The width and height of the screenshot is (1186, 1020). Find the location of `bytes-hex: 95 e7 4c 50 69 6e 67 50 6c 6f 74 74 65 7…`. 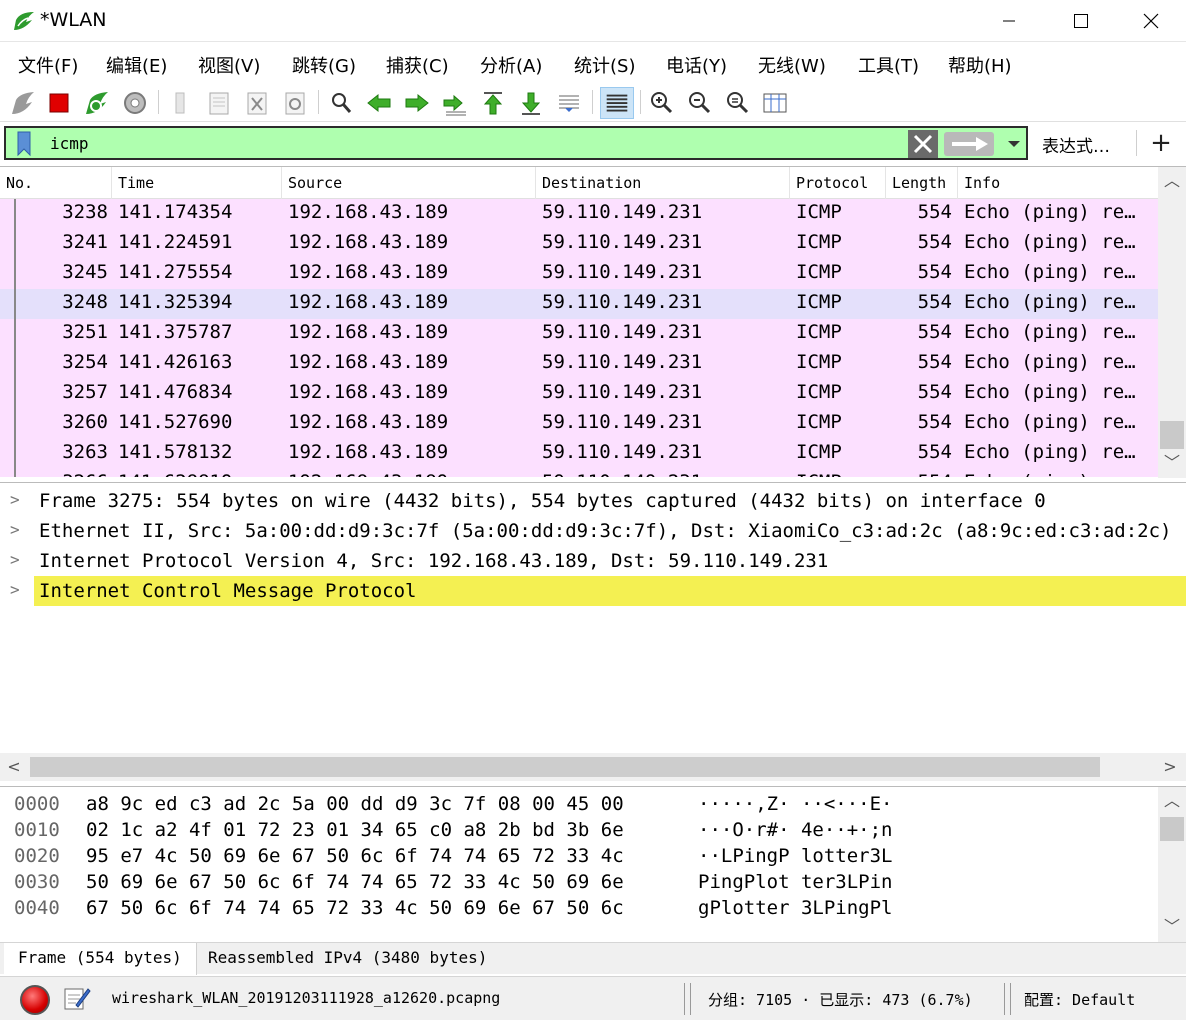

bytes-hex: 95 e7 4c 50 69 6e 67 50 6c 6f 74 74 65 7… is located at coordinates (355, 856).